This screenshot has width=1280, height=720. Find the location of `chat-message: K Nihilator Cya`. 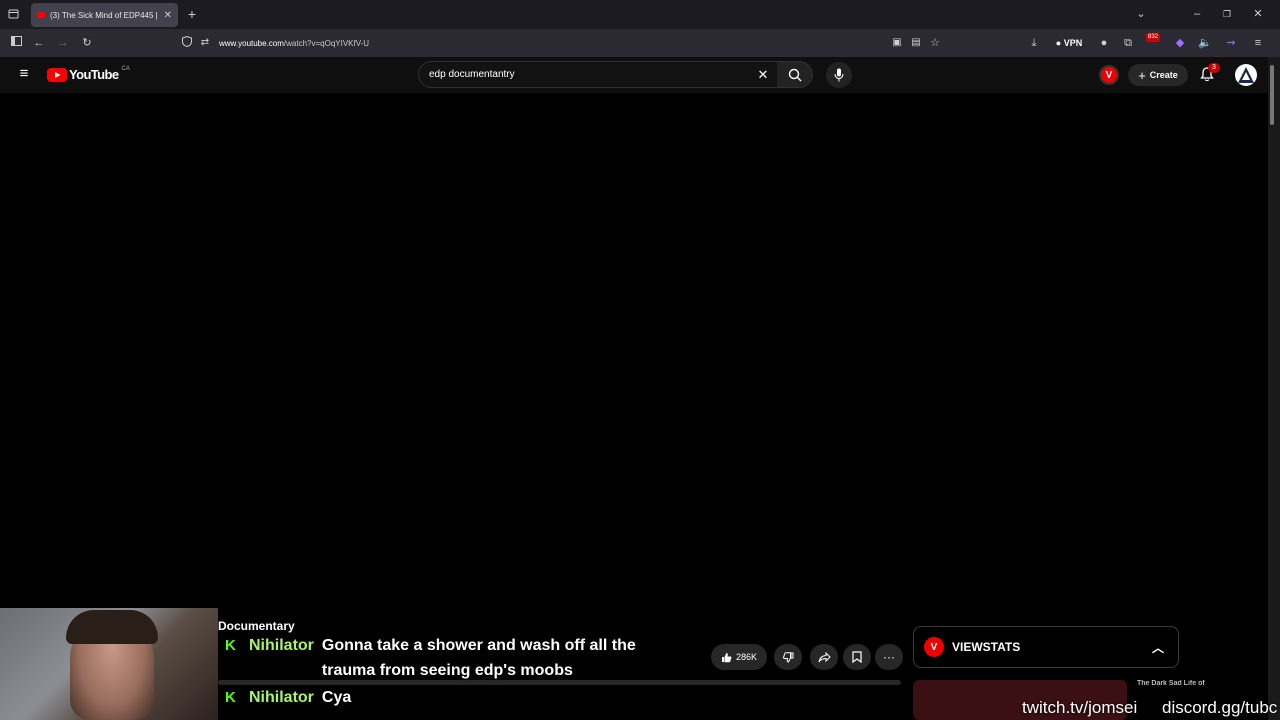

chat-message: K Nihilator Cya is located at coordinates (437, 697).